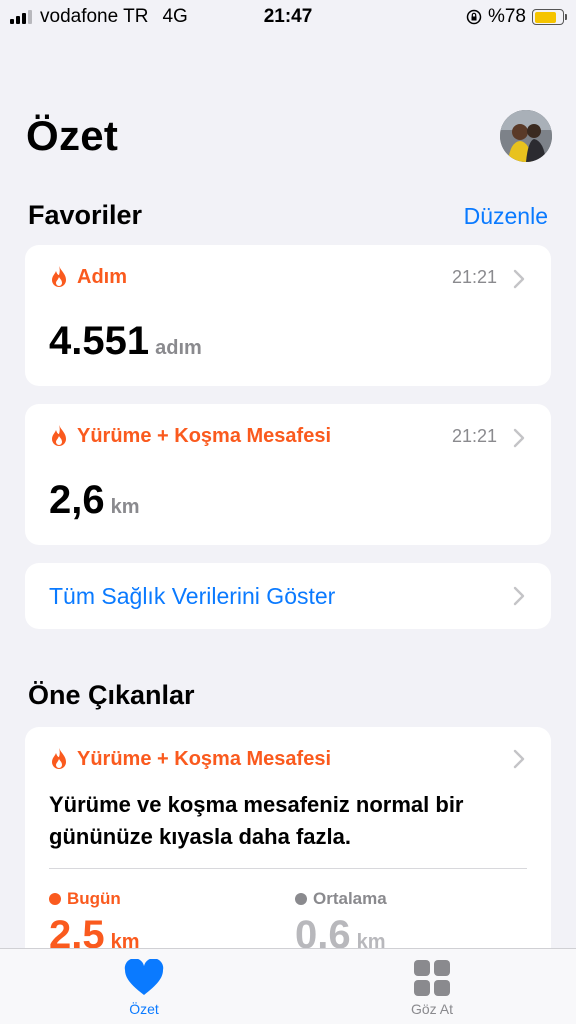 The height and width of the screenshot is (1024, 576). I want to click on favorites-title: Favoriler, so click(85, 215).